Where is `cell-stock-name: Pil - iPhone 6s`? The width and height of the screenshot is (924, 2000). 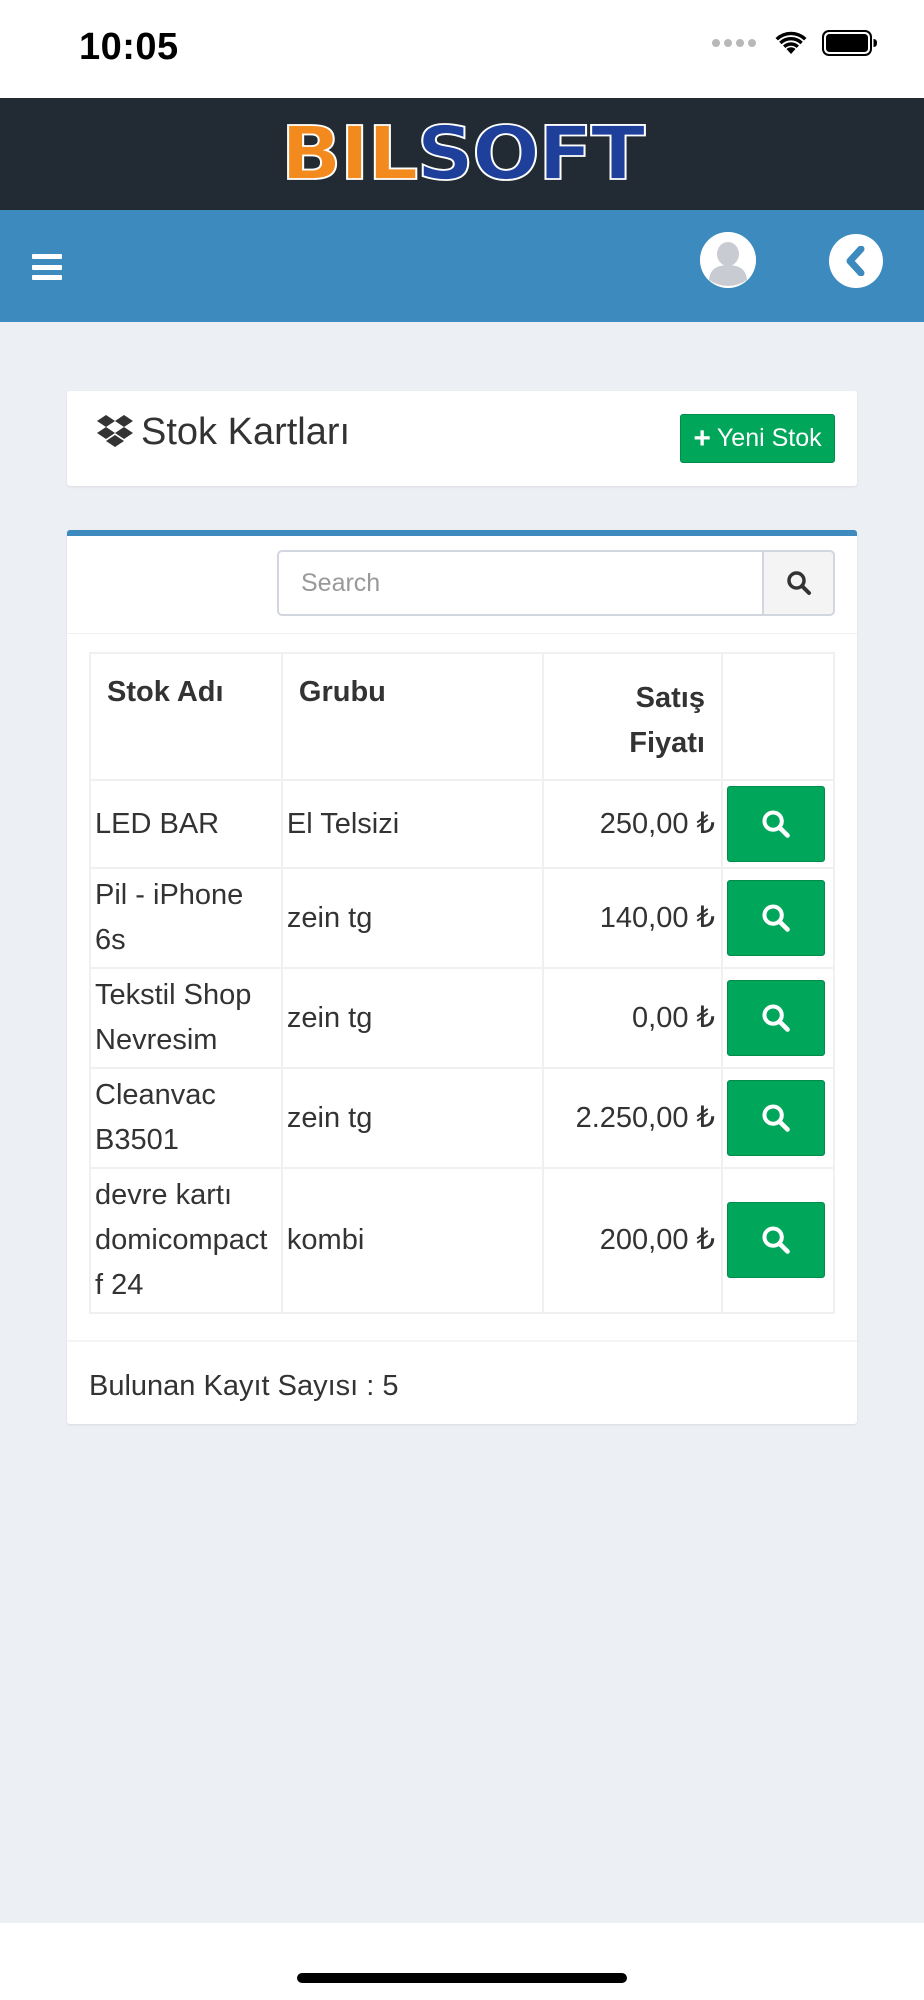 cell-stock-name: Pil - iPhone 6s is located at coordinates (186, 918).